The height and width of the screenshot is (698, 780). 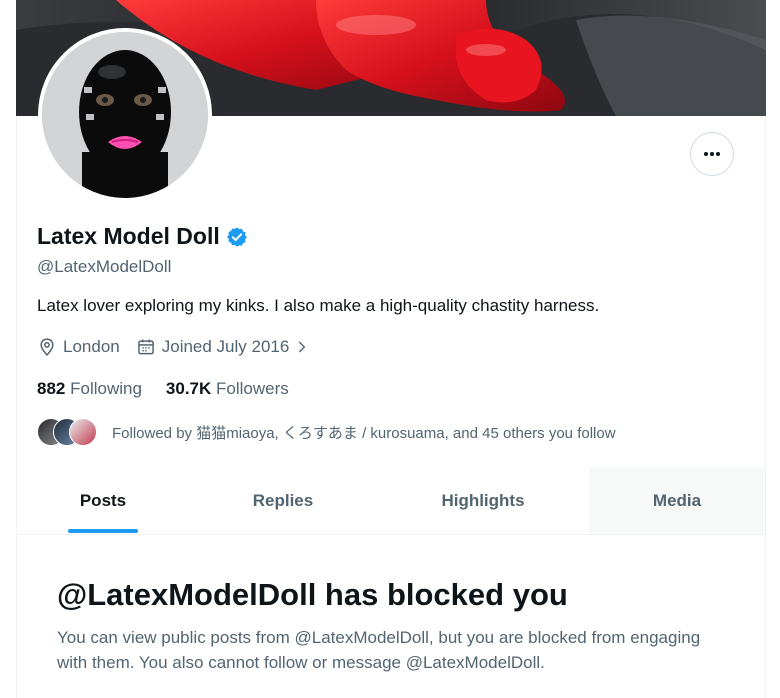 I want to click on followers-count: 30.7K, so click(x=188, y=388).